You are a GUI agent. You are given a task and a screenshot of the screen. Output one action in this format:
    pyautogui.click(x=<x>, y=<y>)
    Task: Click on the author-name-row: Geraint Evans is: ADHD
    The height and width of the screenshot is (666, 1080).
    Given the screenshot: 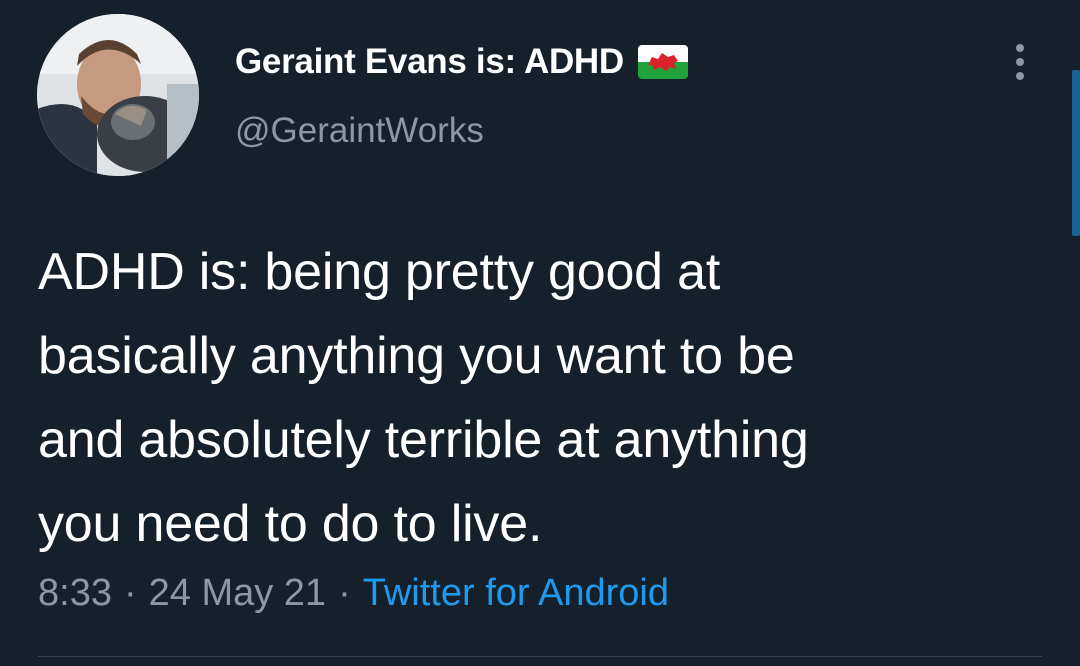 What is the action you would take?
    pyautogui.click(x=461, y=62)
    